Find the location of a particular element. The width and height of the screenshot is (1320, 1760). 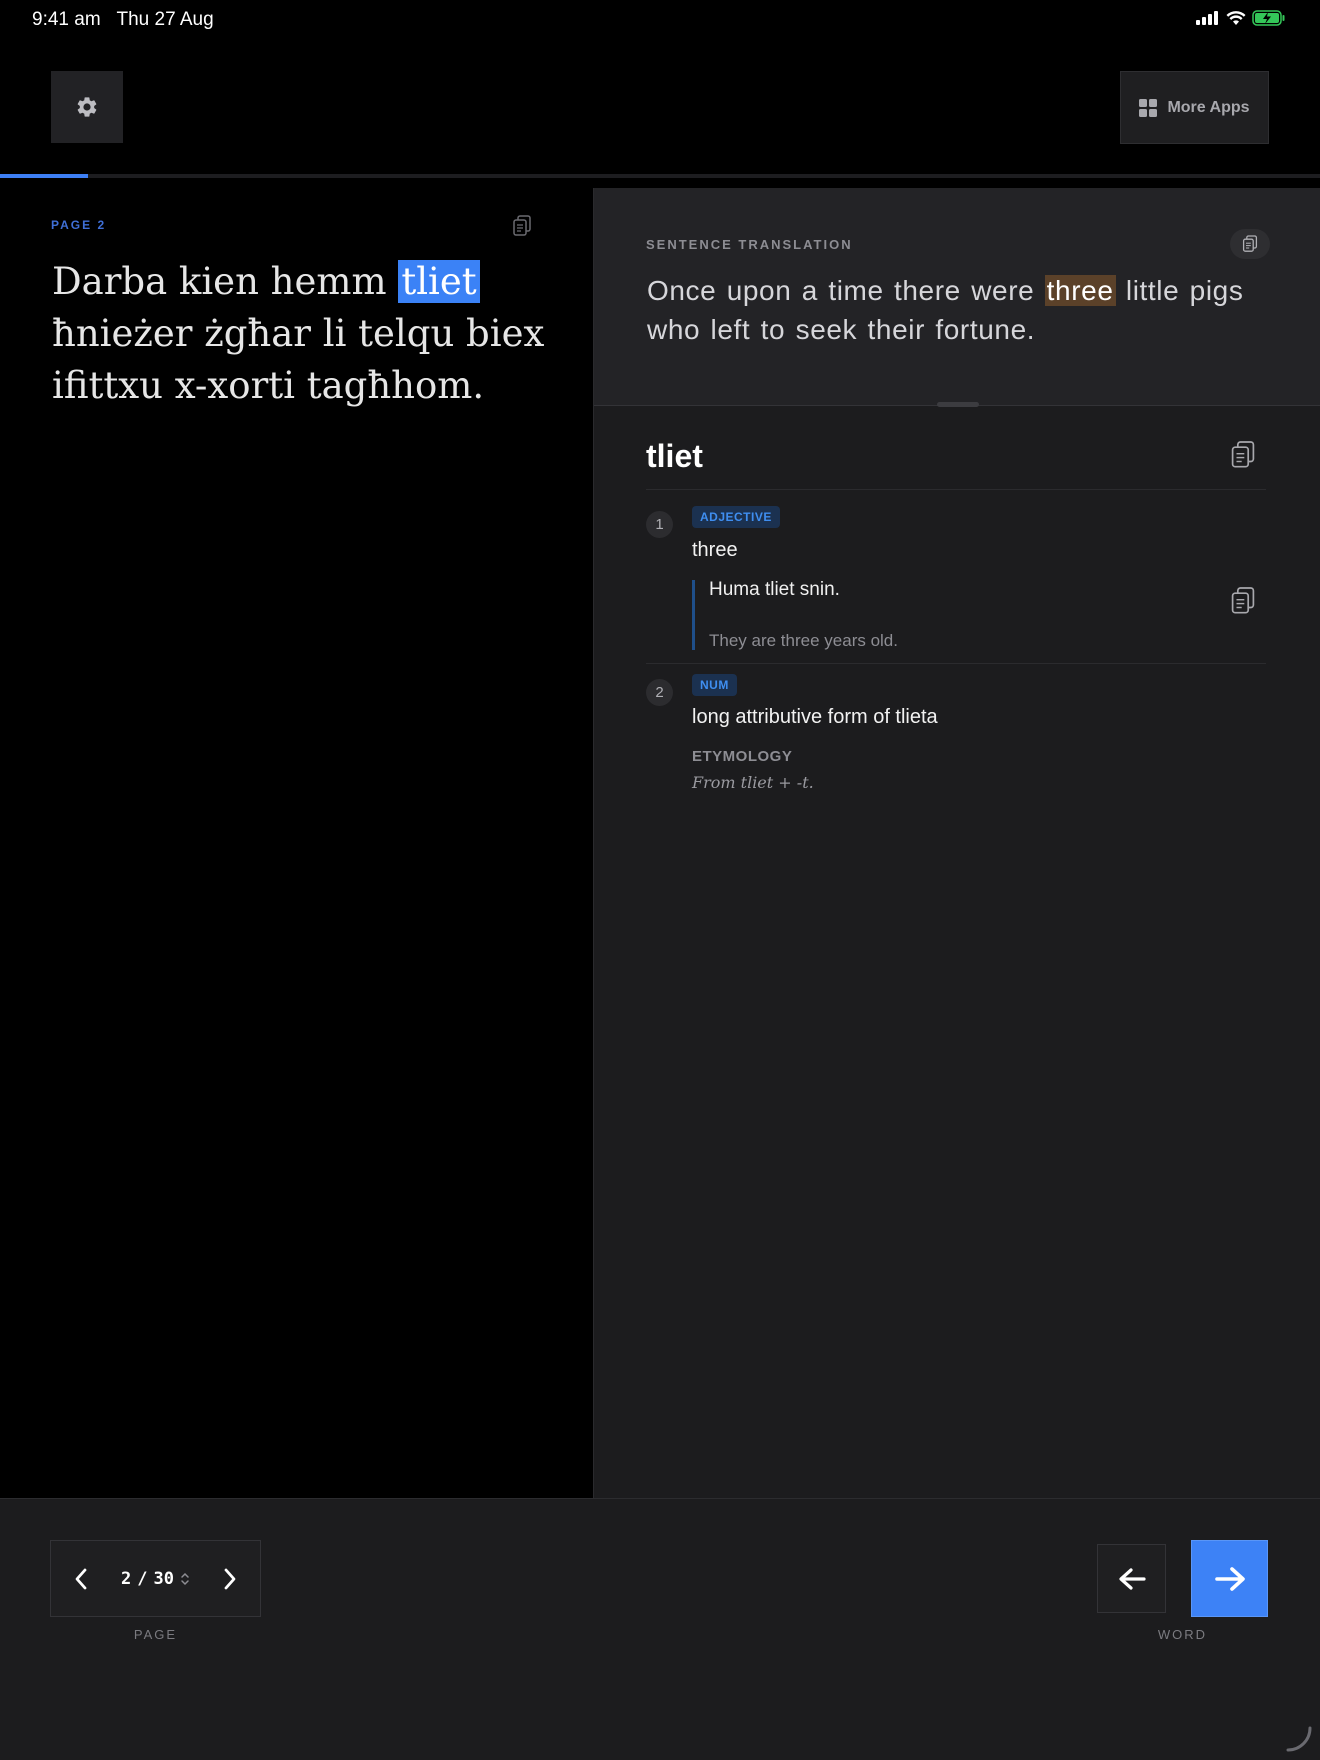

etymology-text: From tliet + -t. is located at coordinates (753, 782).